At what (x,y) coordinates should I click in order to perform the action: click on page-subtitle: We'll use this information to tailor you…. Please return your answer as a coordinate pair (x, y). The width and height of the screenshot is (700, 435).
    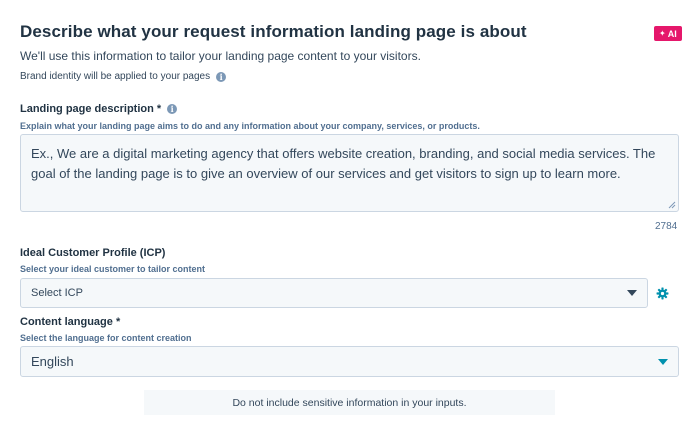
    Looking at the image, I should click on (220, 56).